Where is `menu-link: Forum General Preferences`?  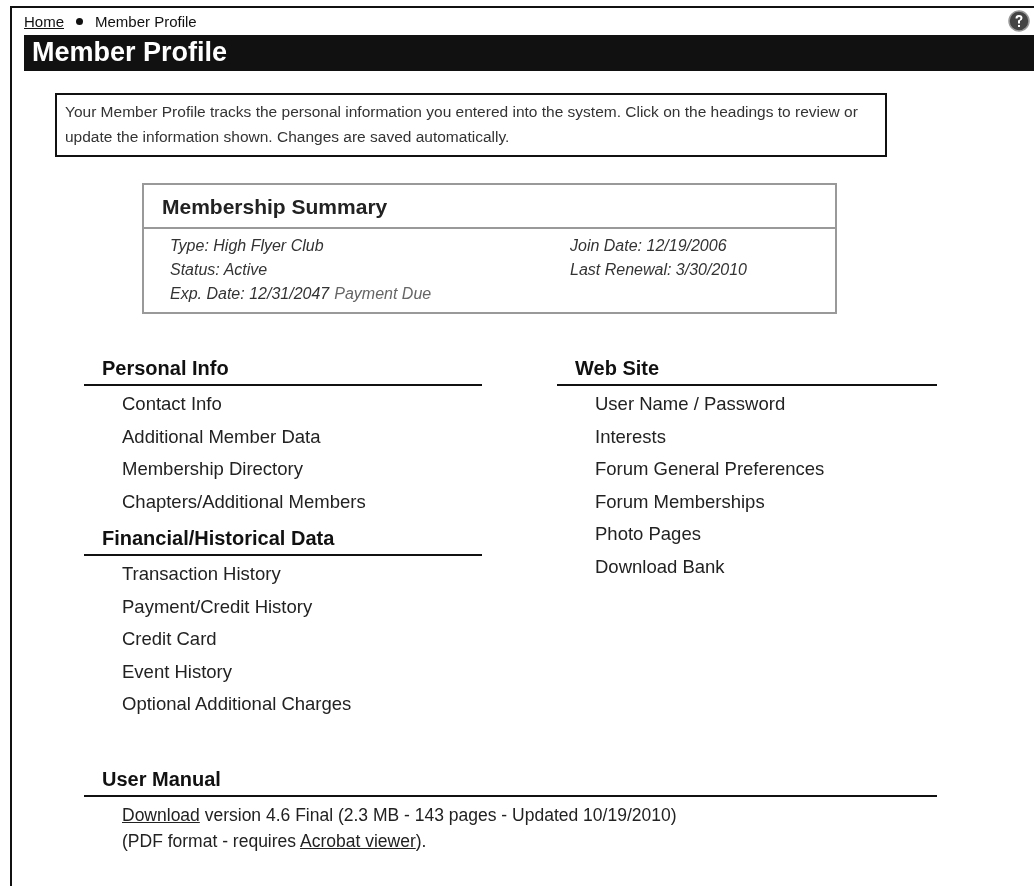 menu-link: Forum General Preferences is located at coordinates (747, 469).